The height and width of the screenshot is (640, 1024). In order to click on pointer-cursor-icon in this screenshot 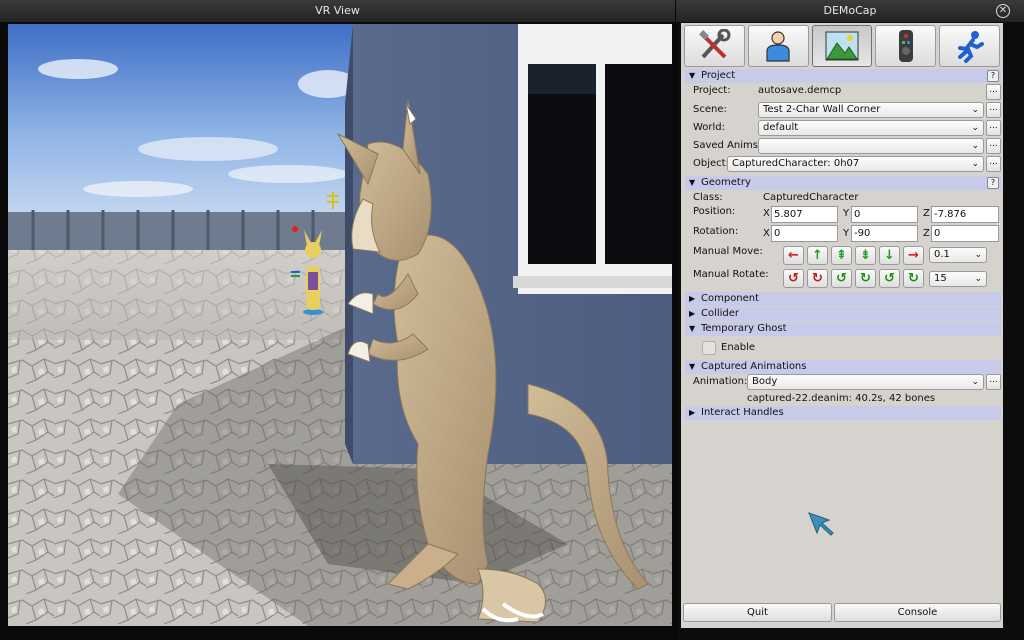, I will do `click(821, 524)`.